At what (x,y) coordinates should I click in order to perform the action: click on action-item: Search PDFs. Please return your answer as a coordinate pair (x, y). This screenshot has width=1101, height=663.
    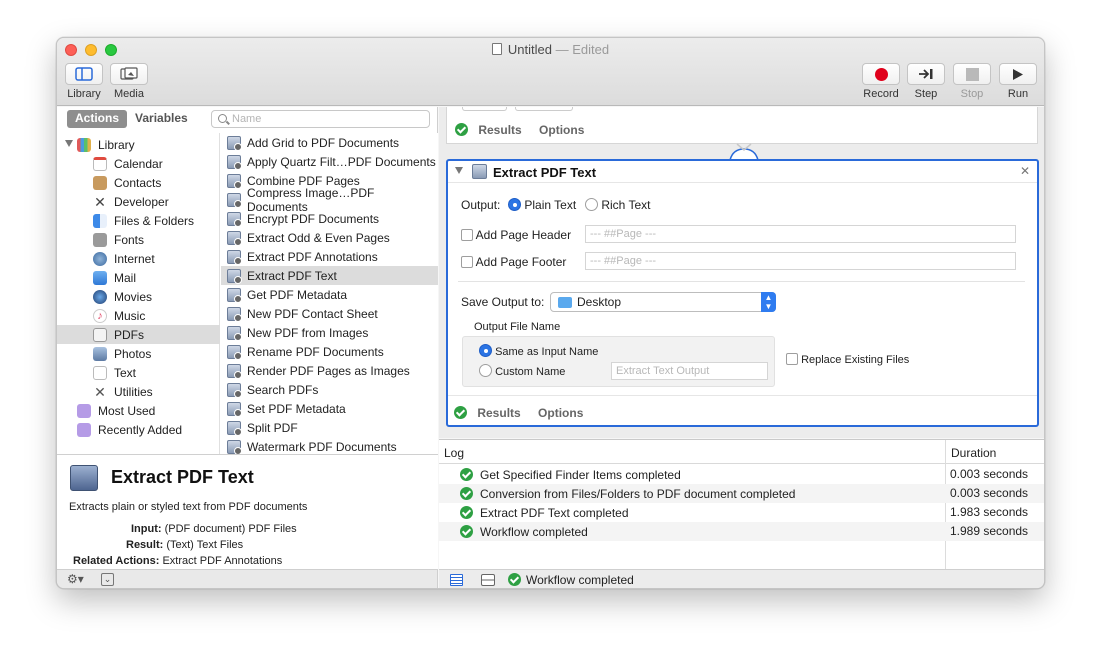
    Looking at the image, I should click on (329, 389).